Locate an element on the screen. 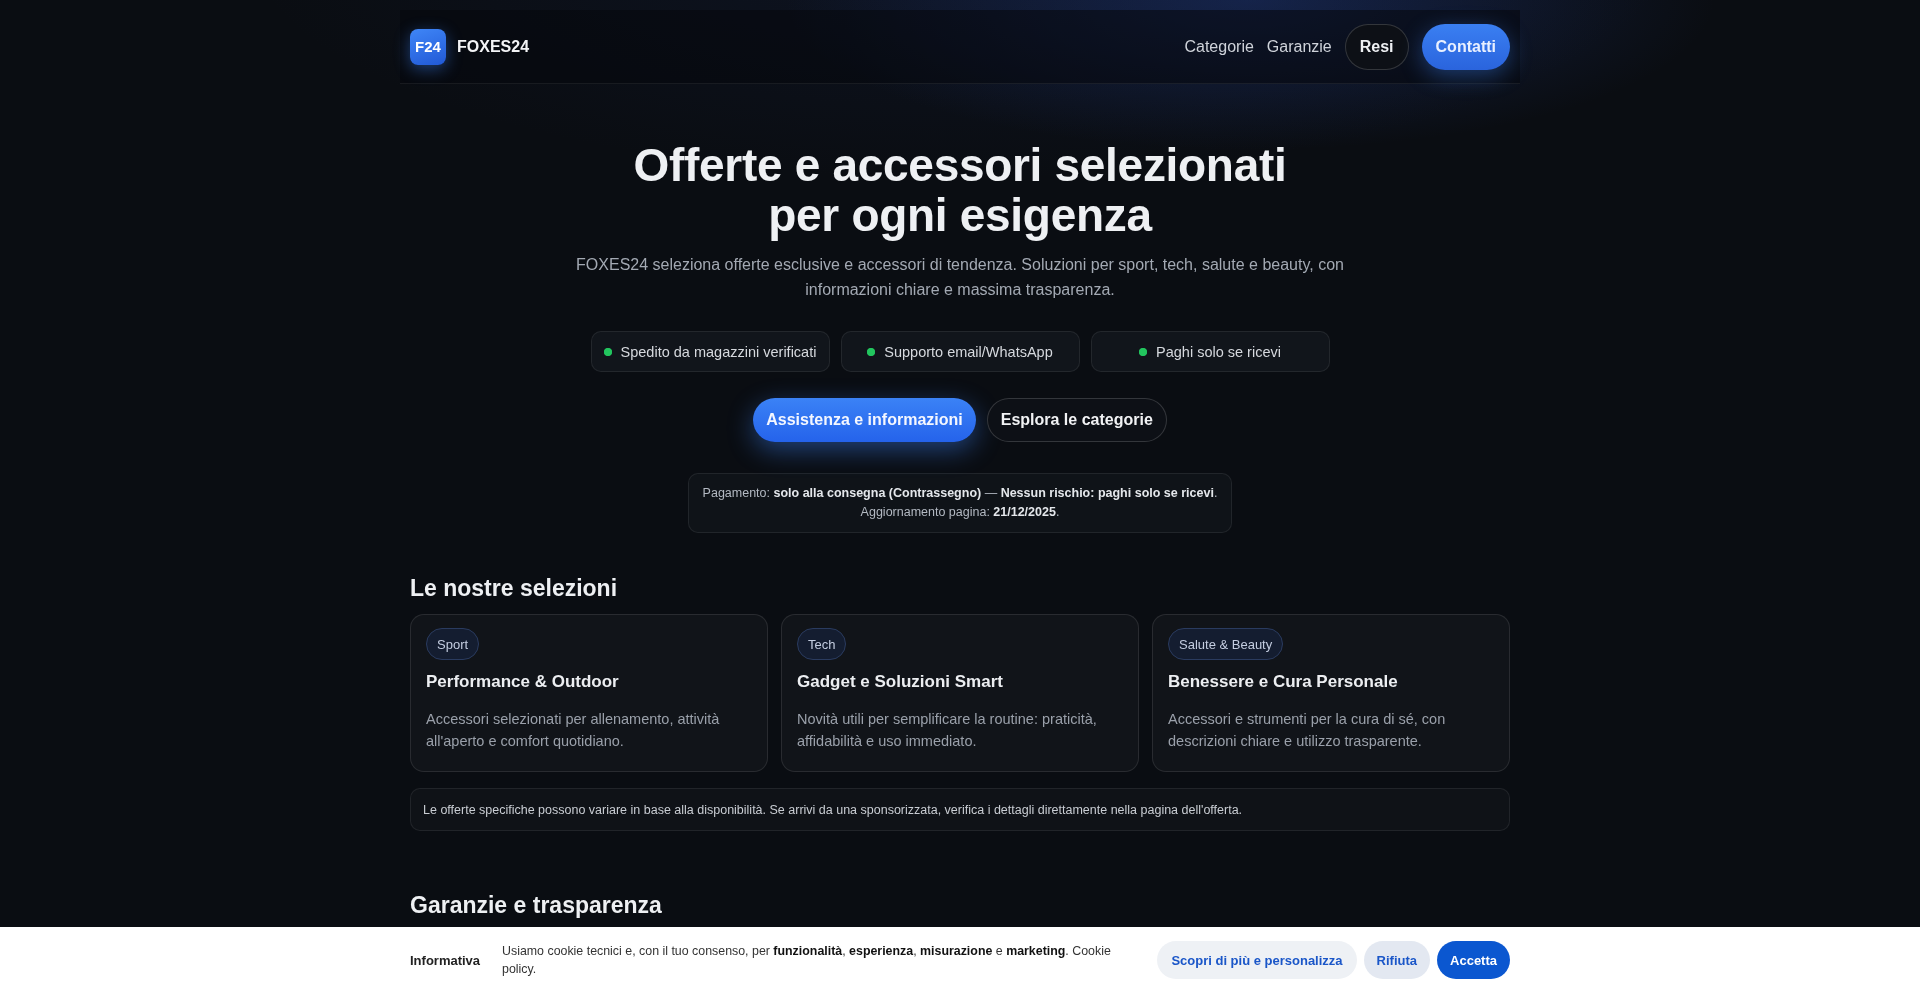 This screenshot has width=1920, height=993. brand-name: FOXES24 is located at coordinates (493, 46).